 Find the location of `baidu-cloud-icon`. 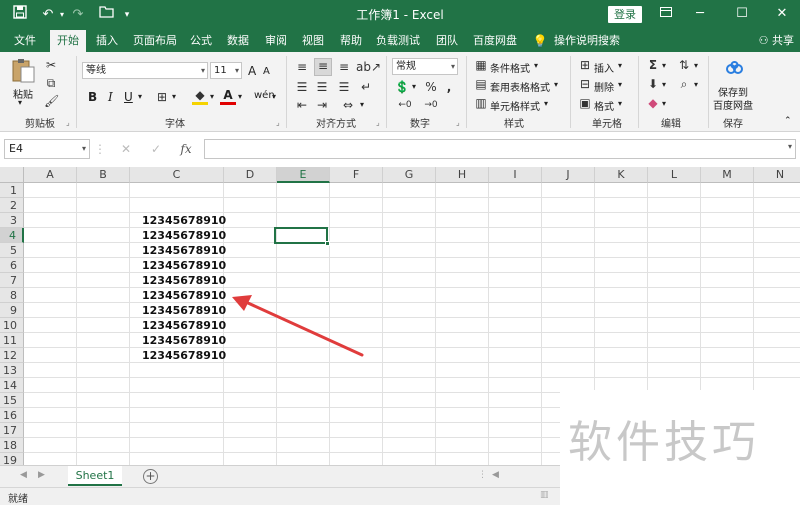

baidu-cloud-icon is located at coordinates (735, 69).